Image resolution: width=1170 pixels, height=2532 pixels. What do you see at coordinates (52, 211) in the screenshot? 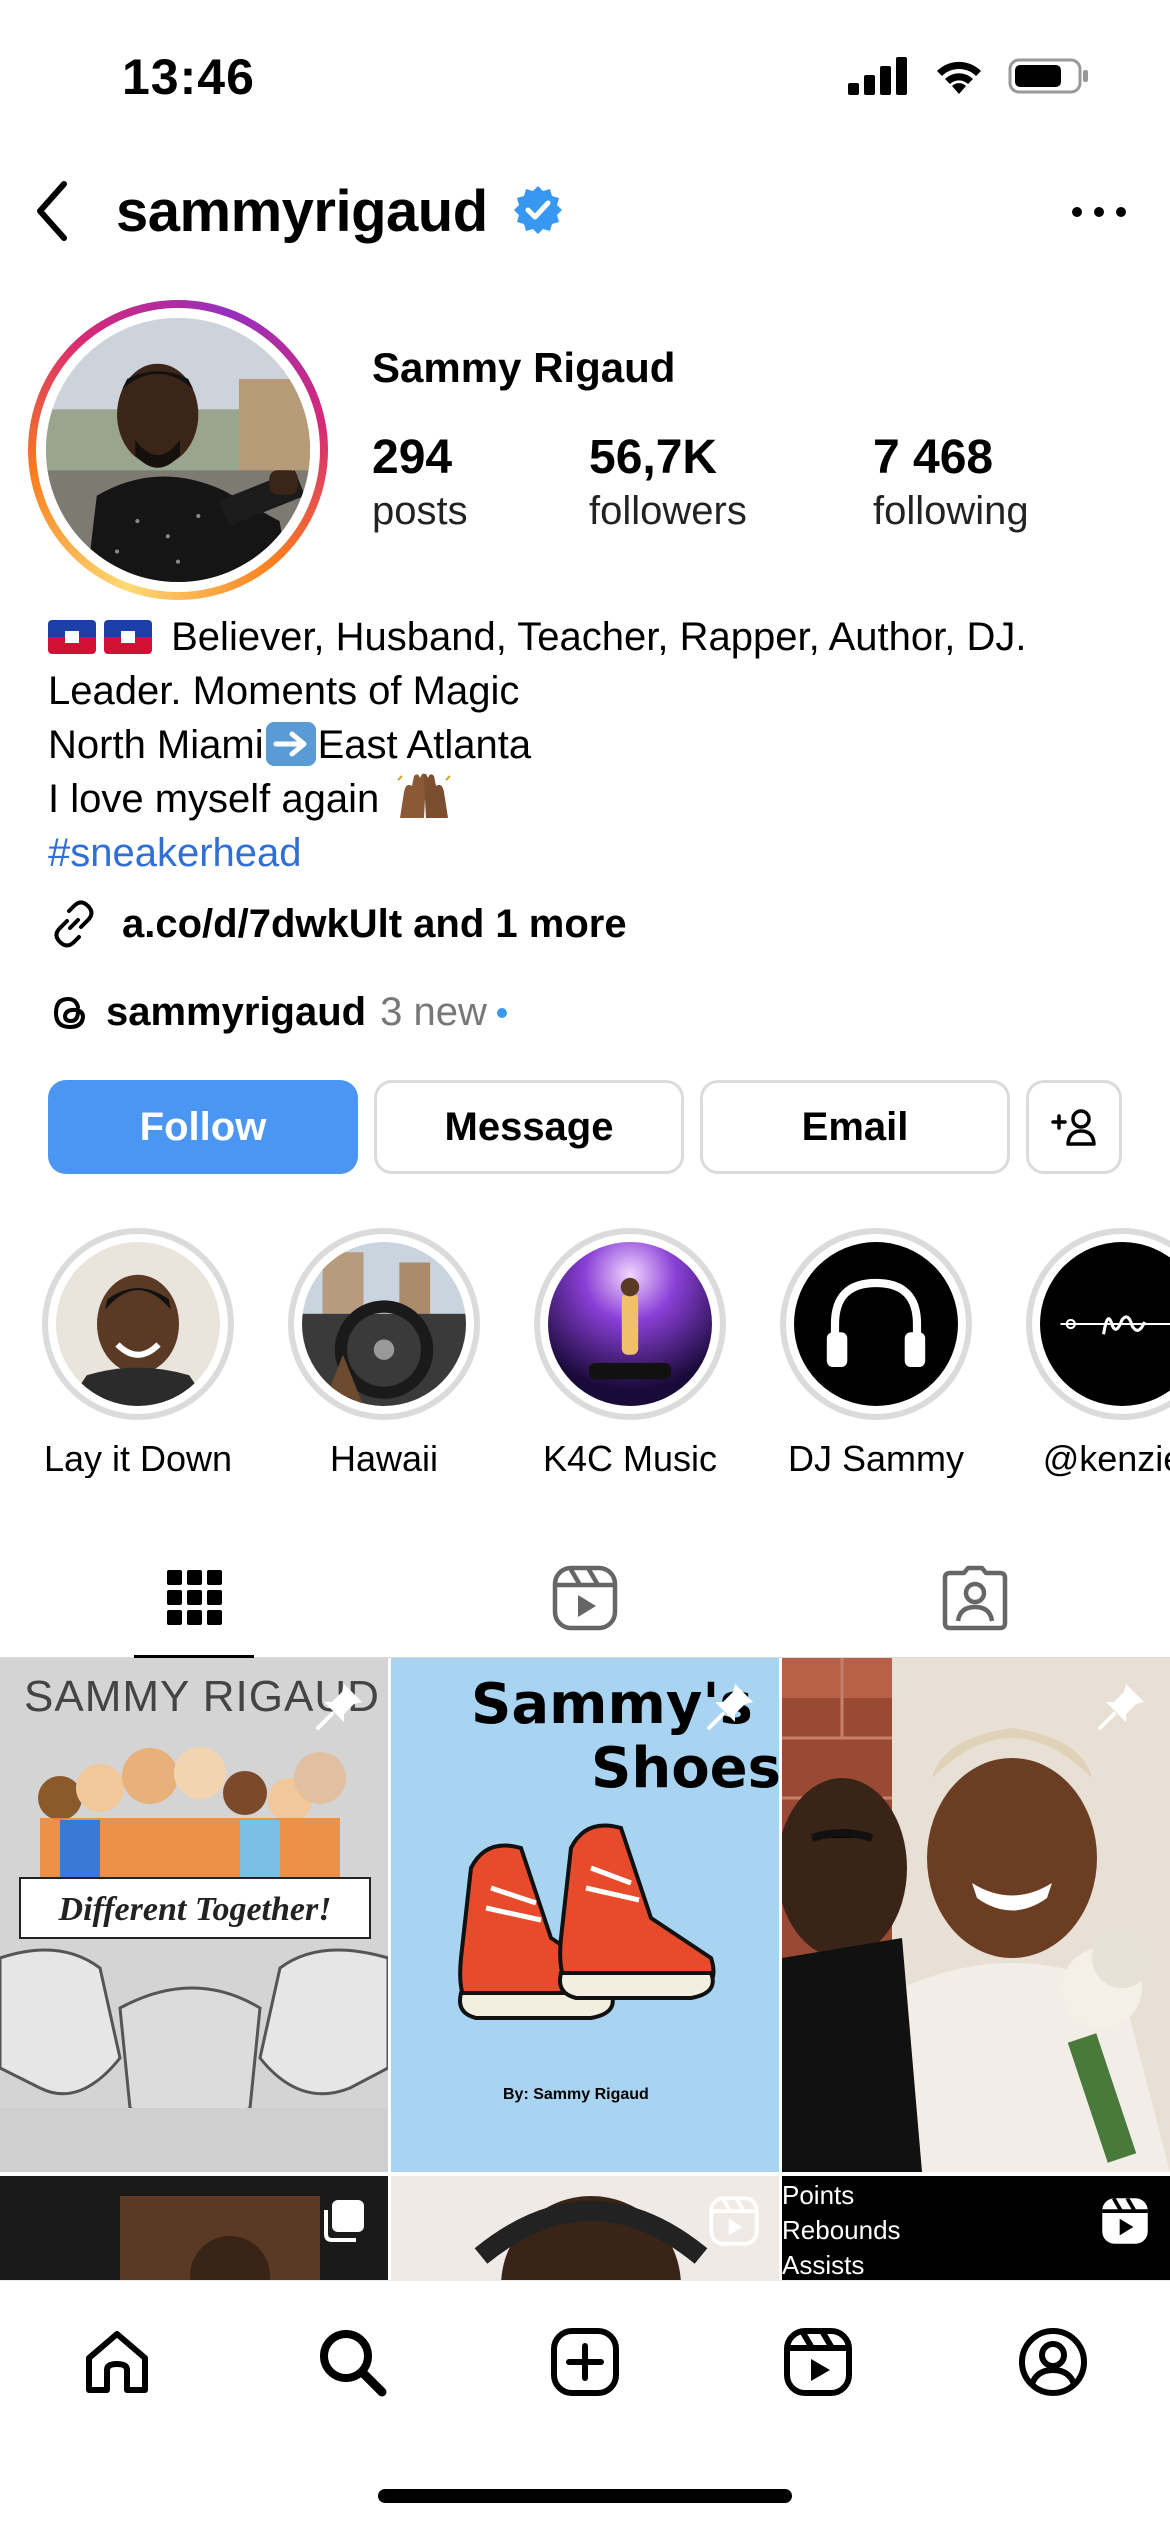
I see `back-button` at bounding box center [52, 211].